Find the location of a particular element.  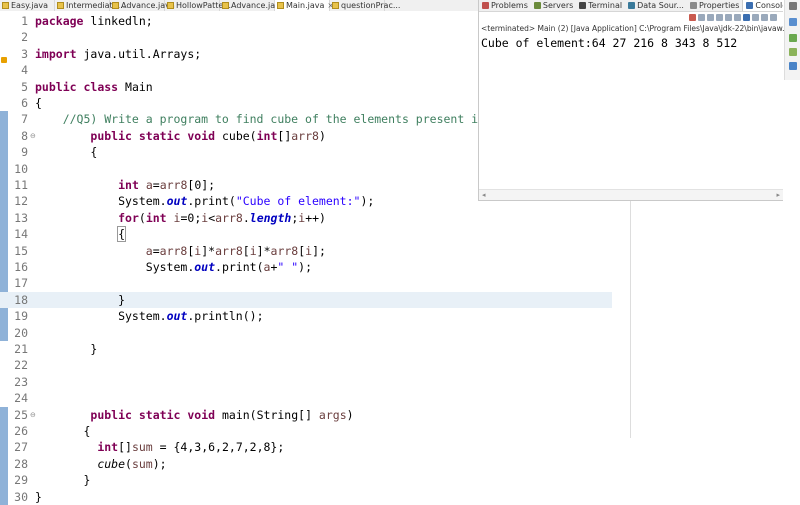

code-token: public is located at coordinates (111, 135).